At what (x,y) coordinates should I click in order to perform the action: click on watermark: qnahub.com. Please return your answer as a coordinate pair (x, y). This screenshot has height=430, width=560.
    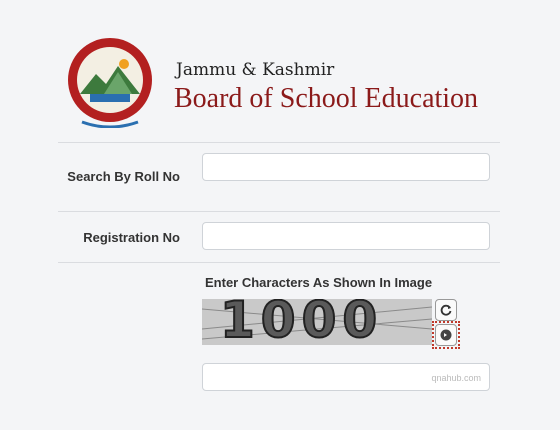
    Looking at the image, I should click on (456, 378).